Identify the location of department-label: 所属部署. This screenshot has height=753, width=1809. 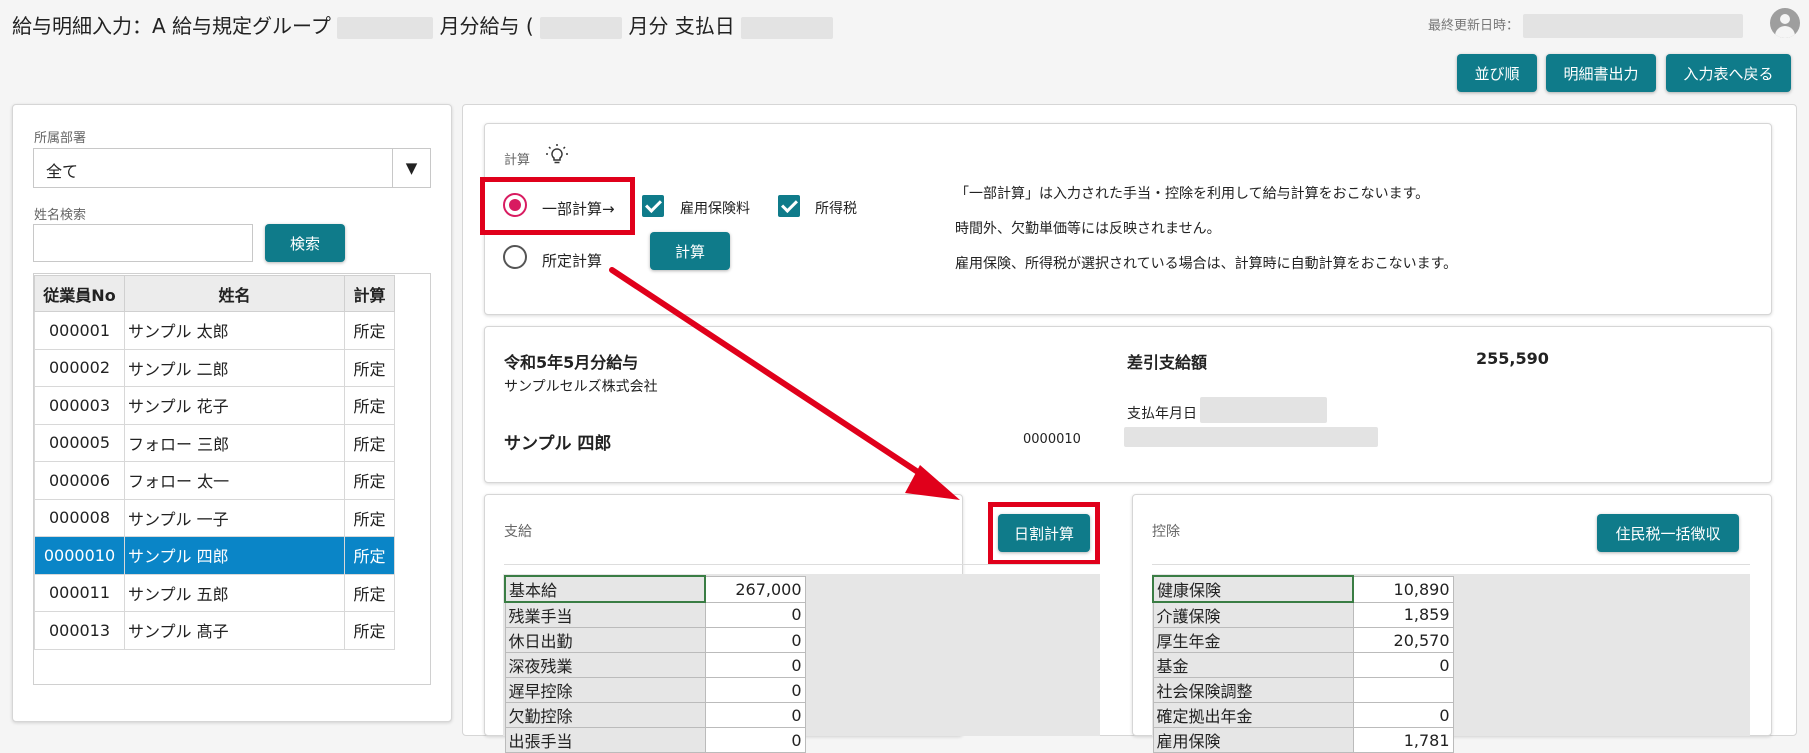
(60, 138).